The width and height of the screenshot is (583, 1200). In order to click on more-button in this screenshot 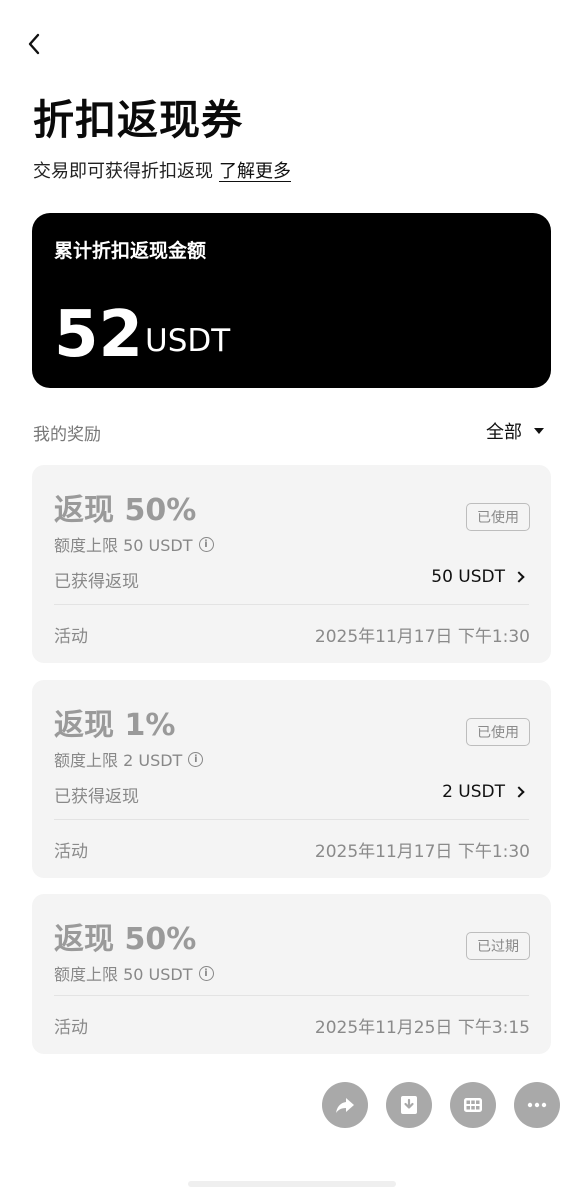, I will do `click(537, 1105)`.